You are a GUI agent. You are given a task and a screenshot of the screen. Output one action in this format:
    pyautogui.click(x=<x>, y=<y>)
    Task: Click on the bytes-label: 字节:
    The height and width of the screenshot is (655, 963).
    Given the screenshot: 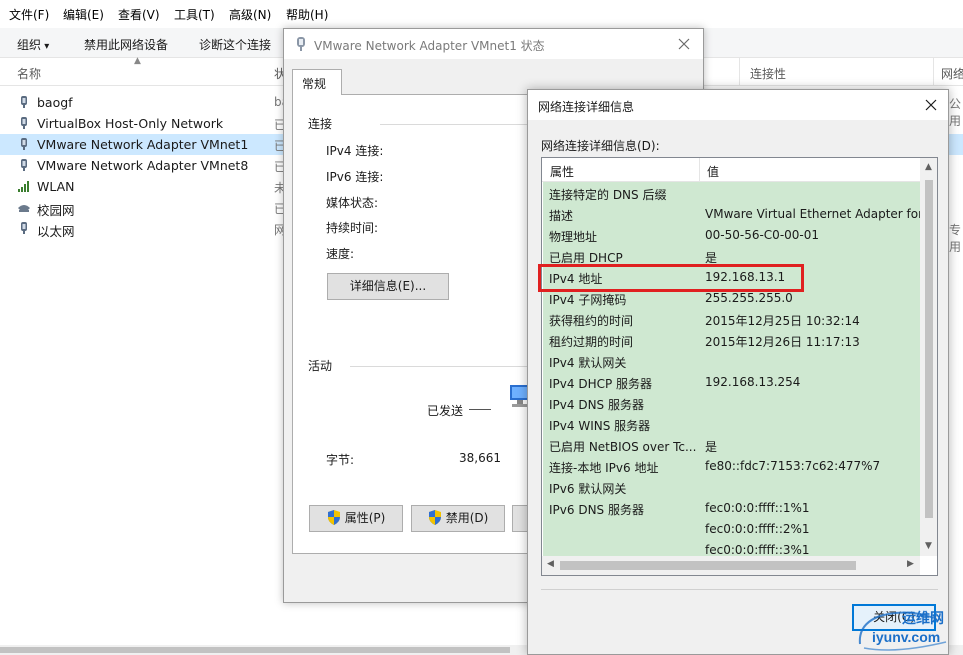 What is the action you would take?
    pyautogui.click(x=340, y=460)
    